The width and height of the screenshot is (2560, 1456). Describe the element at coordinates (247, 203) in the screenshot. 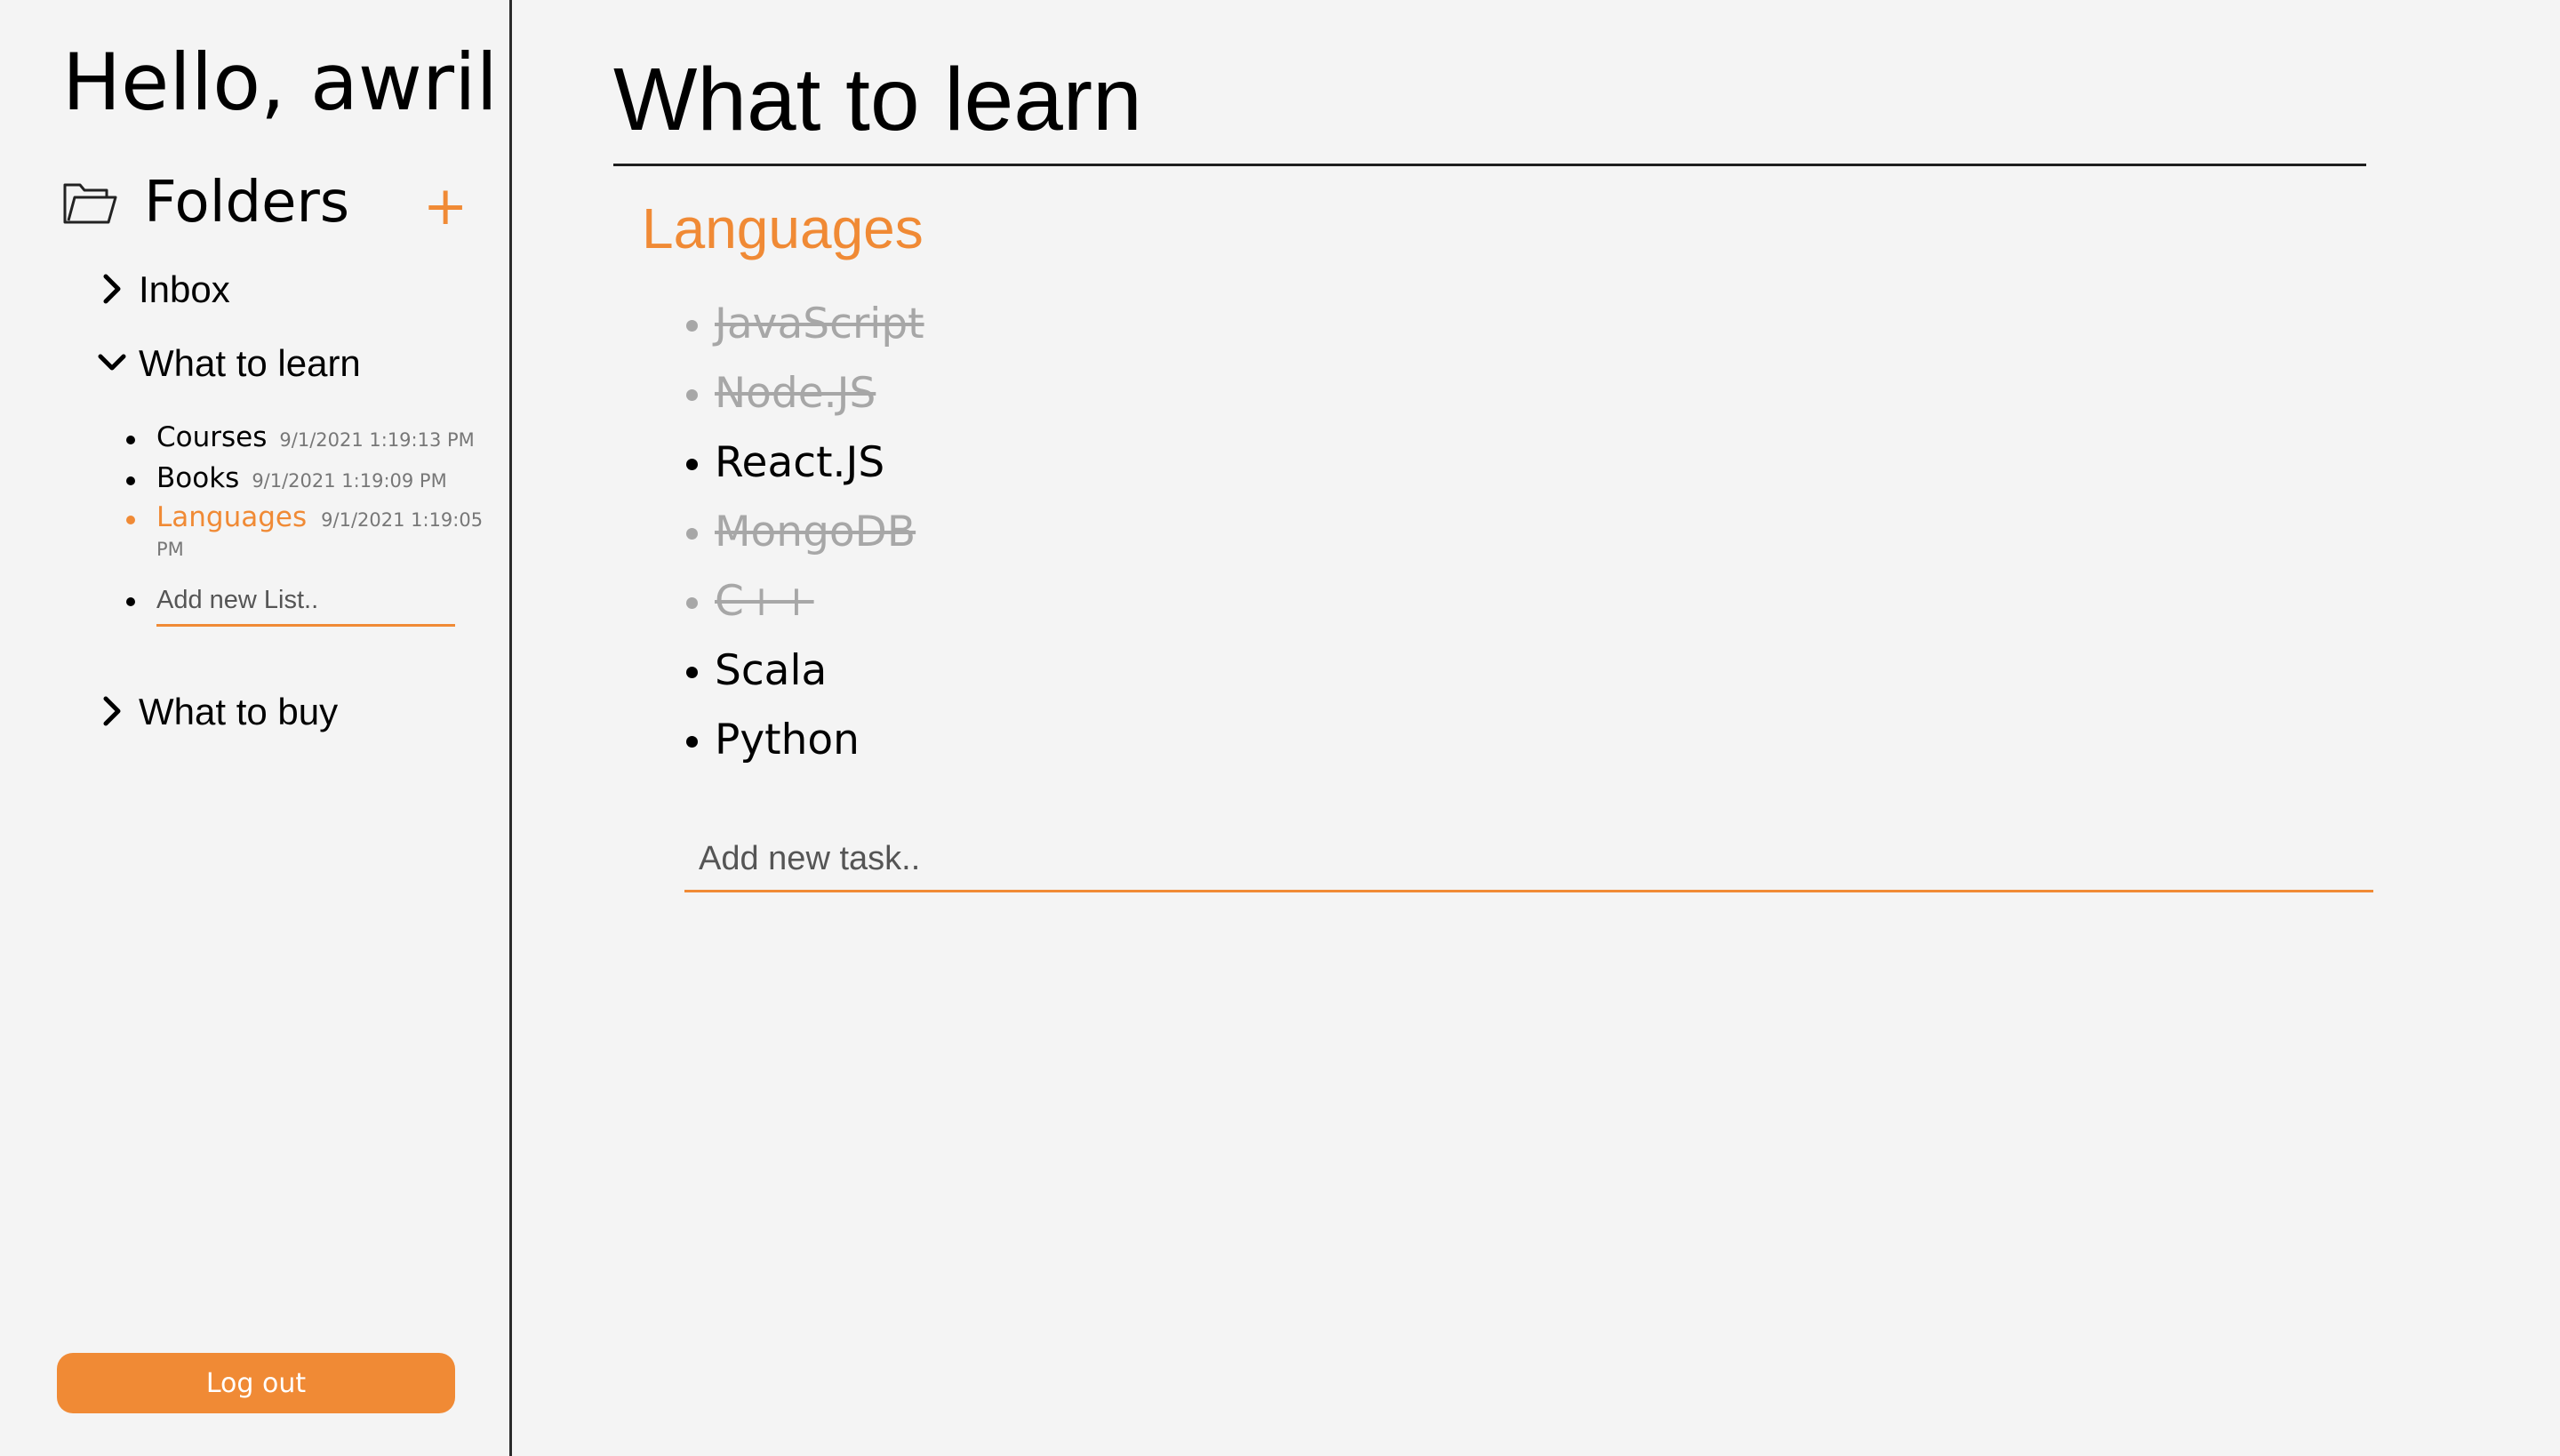

I see `folders-title: Folders` at that location.